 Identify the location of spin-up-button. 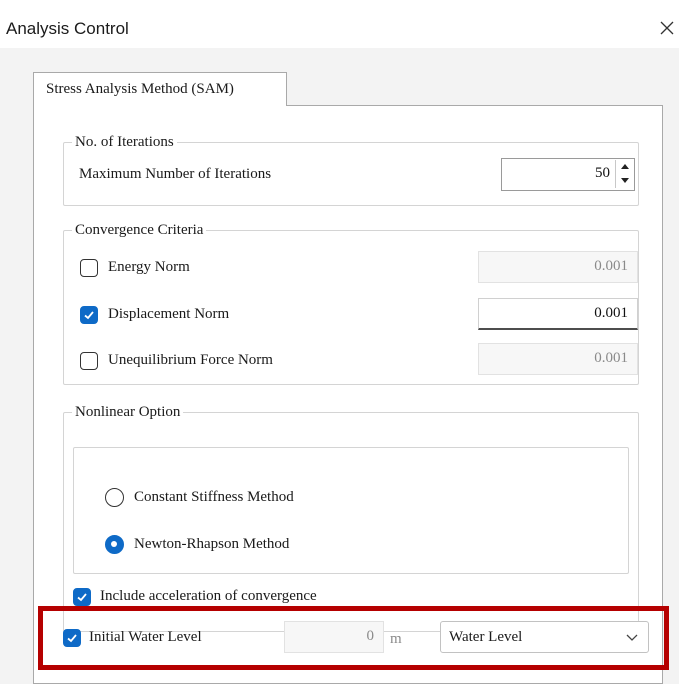
(624, 166).